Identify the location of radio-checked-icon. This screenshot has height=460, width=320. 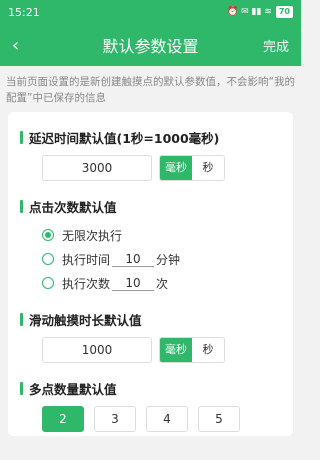
(48, 235).